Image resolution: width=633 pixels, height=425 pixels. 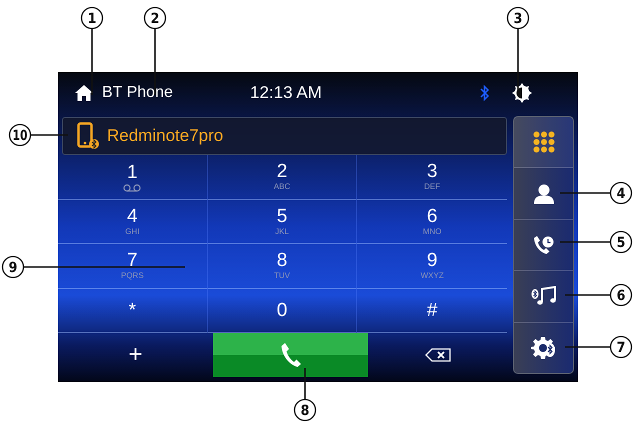 I want to click on backspace-icon, so click(x=437, y=355).